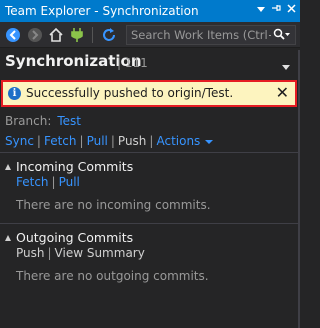  I want to click on toolbar: Search Work Items (Ctrl+, so click(150, 35).